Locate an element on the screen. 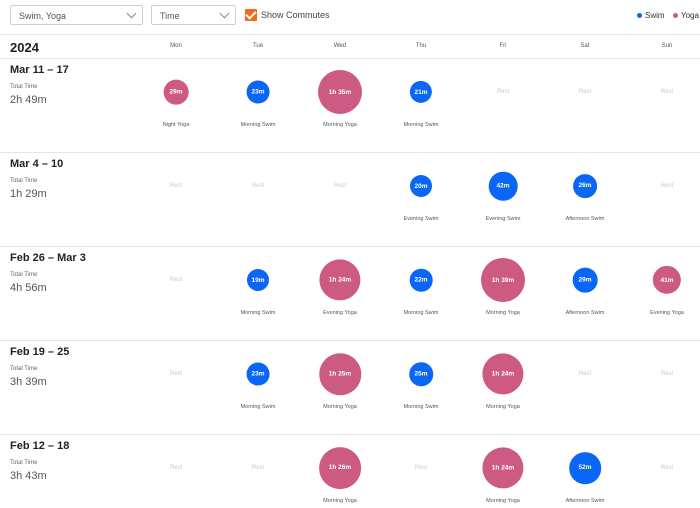 This screenshot has width=700, height=508. total-time-value: 3h 39m is located at coordinates (28, 382).